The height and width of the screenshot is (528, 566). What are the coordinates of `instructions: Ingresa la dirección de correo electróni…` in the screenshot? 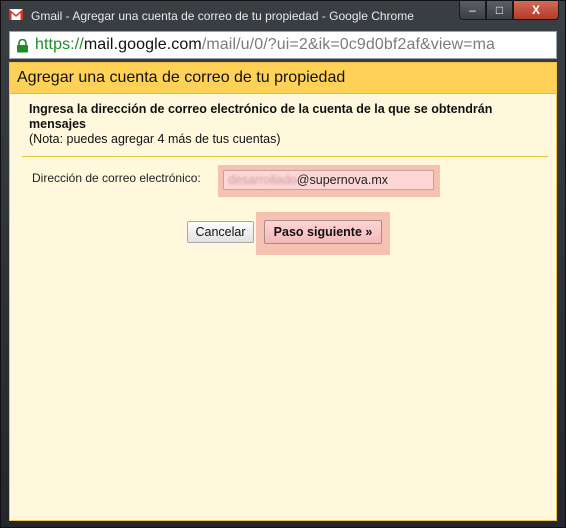 It's located at (284, 124).